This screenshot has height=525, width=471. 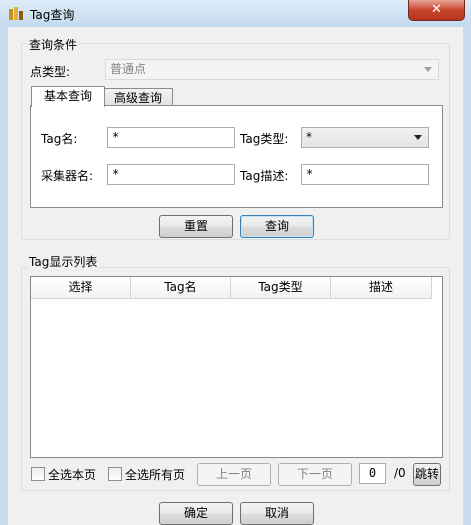 What do you see at coordinates (400, 473) in the screenshot?
I see `page-total: /0` at bounding box center [400, 473].